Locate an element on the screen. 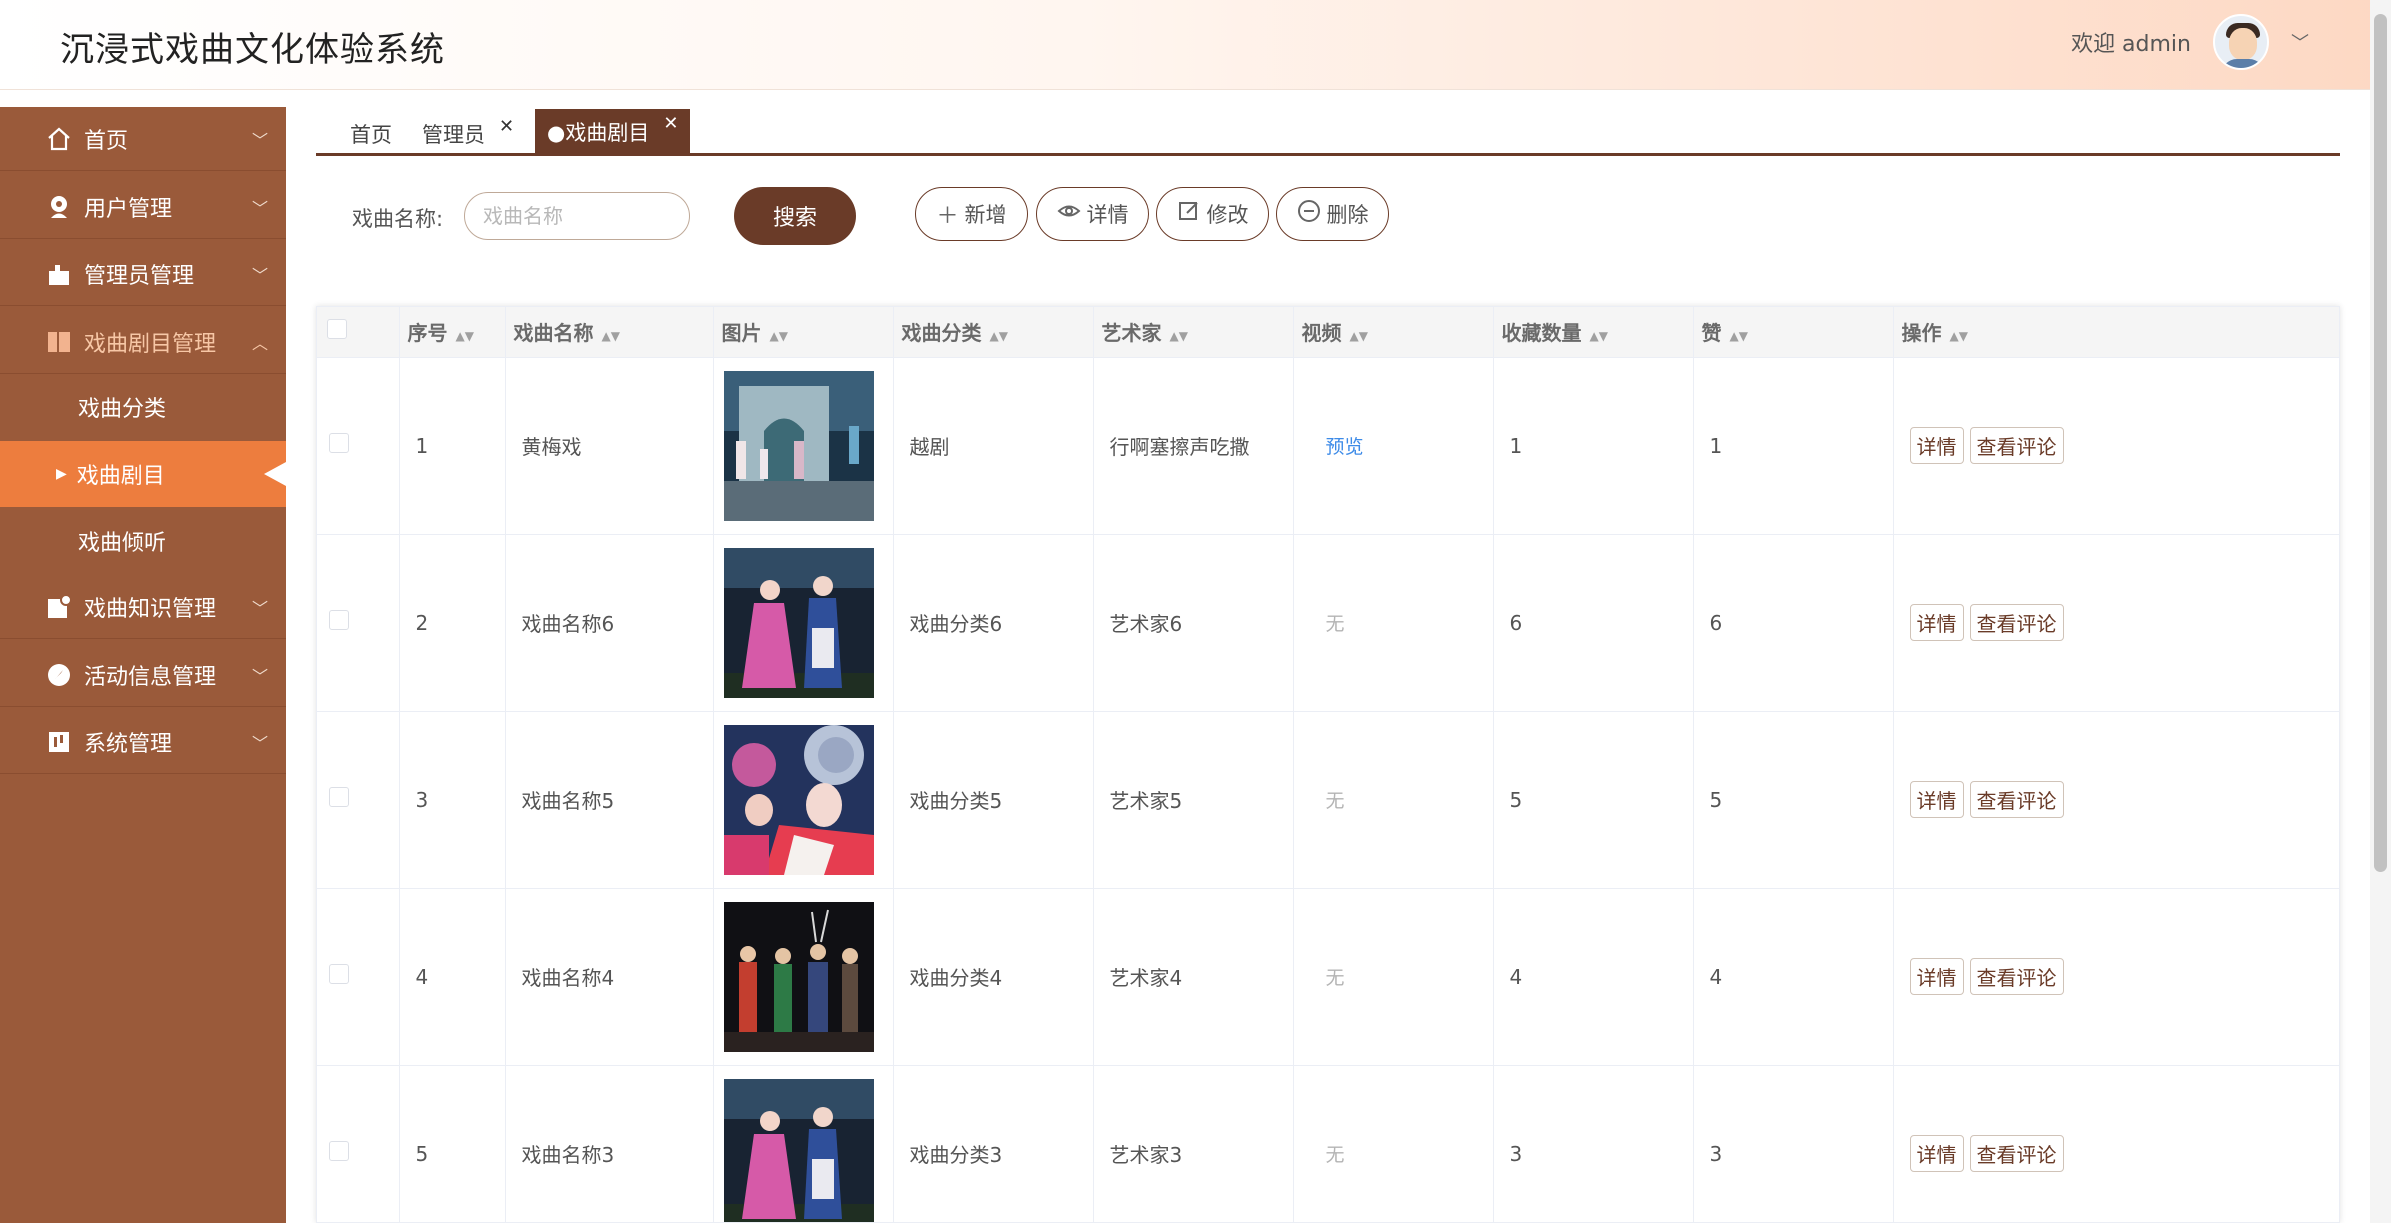 The image size is (2391, 1223). col-name: 戏曲名称 ▲▼ is located at coordinates (609, 332).